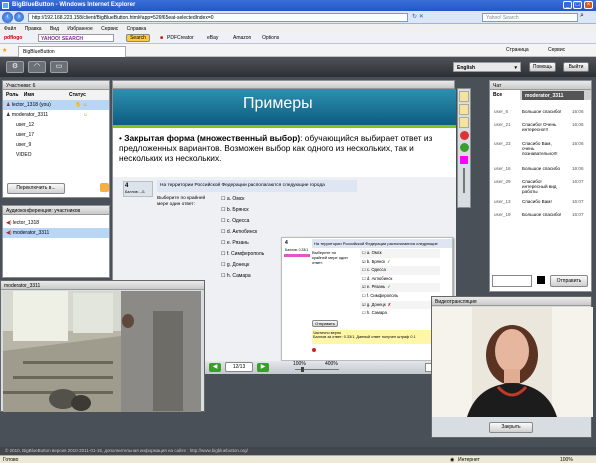  I want to click on chat-color-picker, so click(541, 280).